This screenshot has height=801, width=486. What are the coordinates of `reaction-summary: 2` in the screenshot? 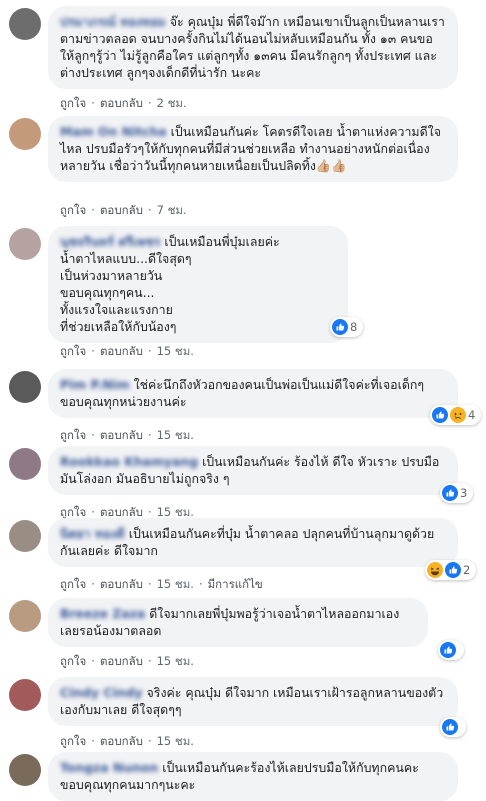 It's located at (451, 570).